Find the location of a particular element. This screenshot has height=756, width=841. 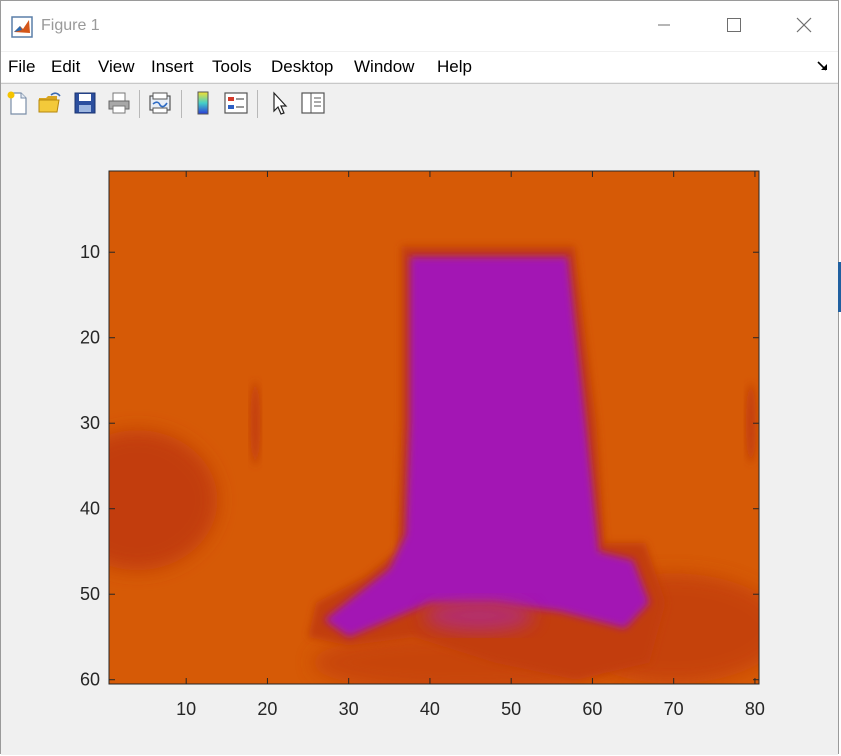

dock-arrow-icon is located at coordinates (823, 66).